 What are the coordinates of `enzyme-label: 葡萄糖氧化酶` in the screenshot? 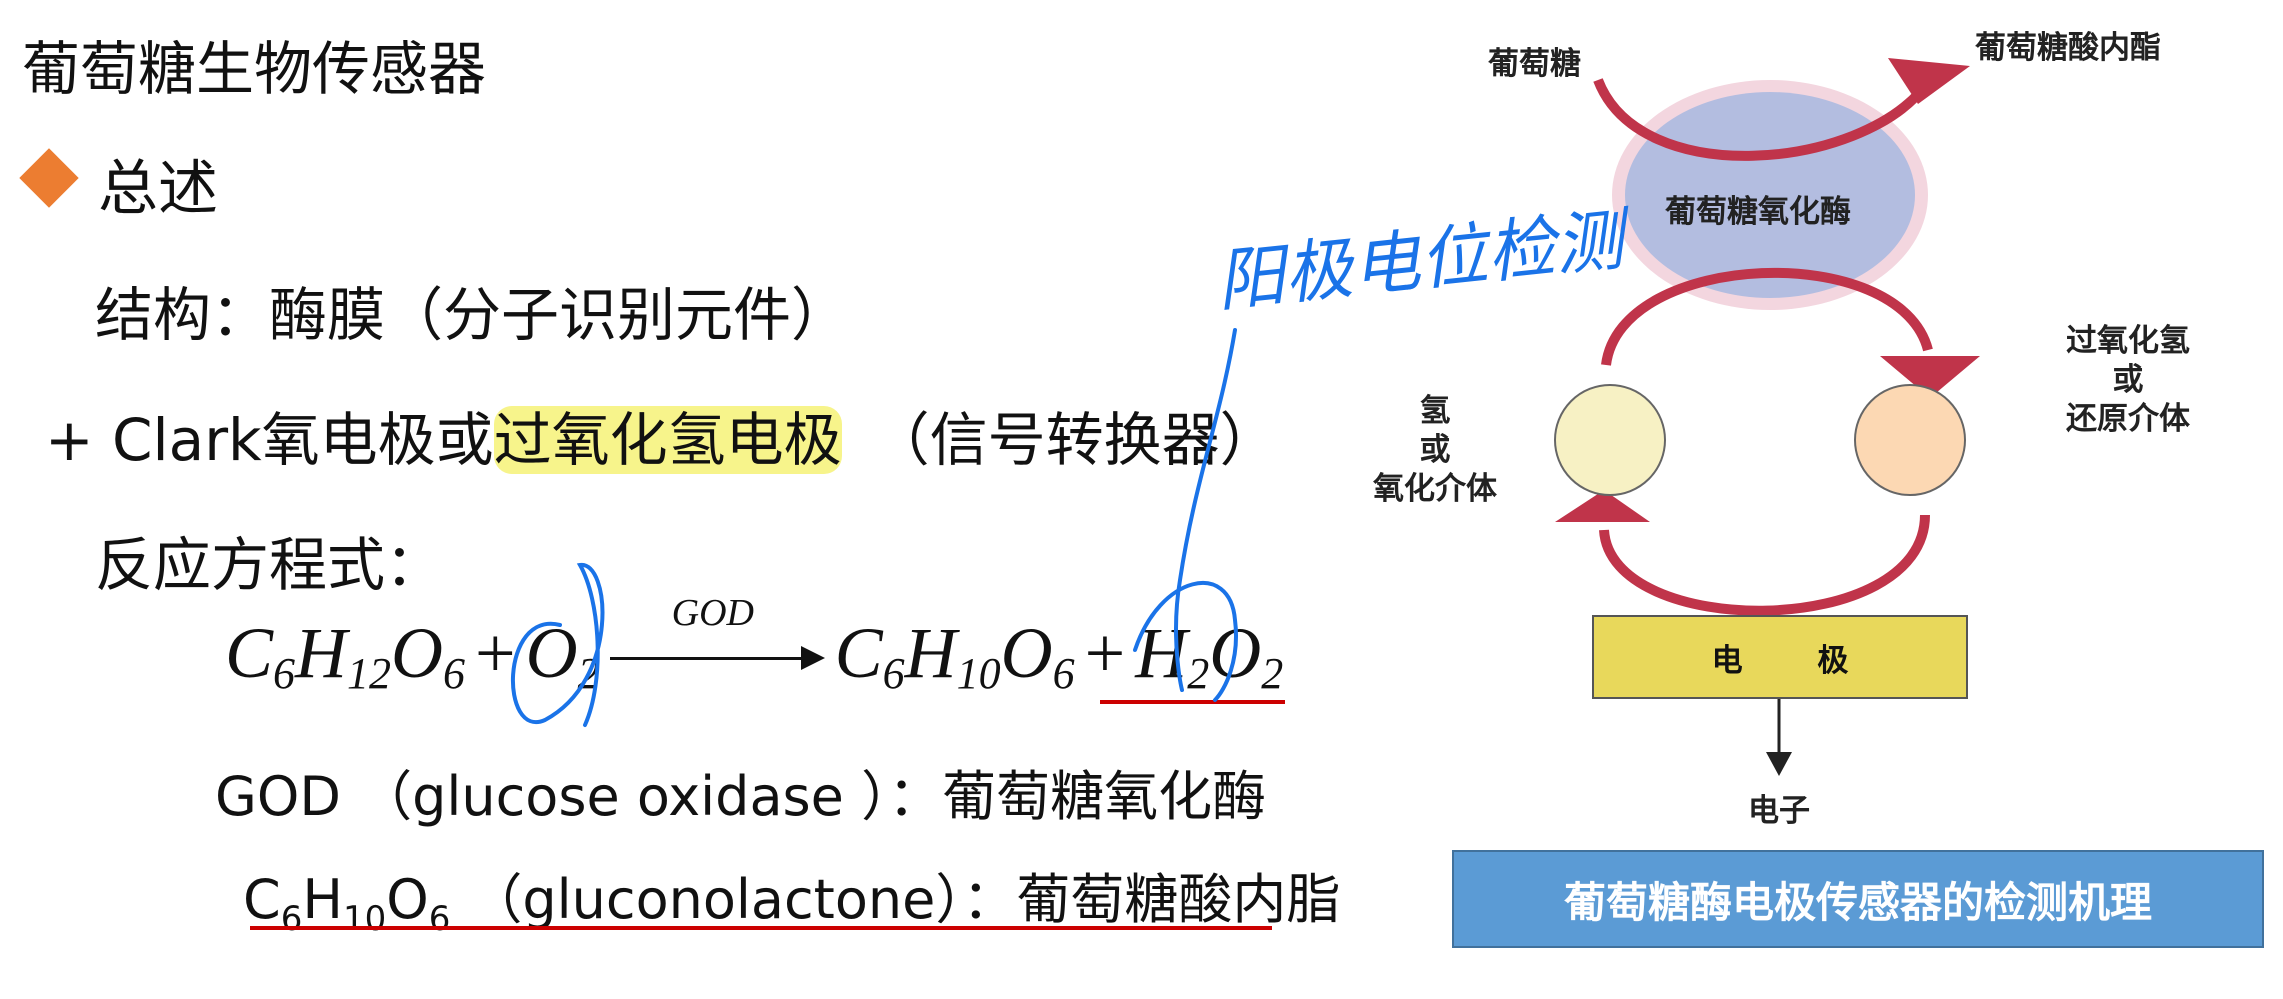 It's located at (1758, 212).